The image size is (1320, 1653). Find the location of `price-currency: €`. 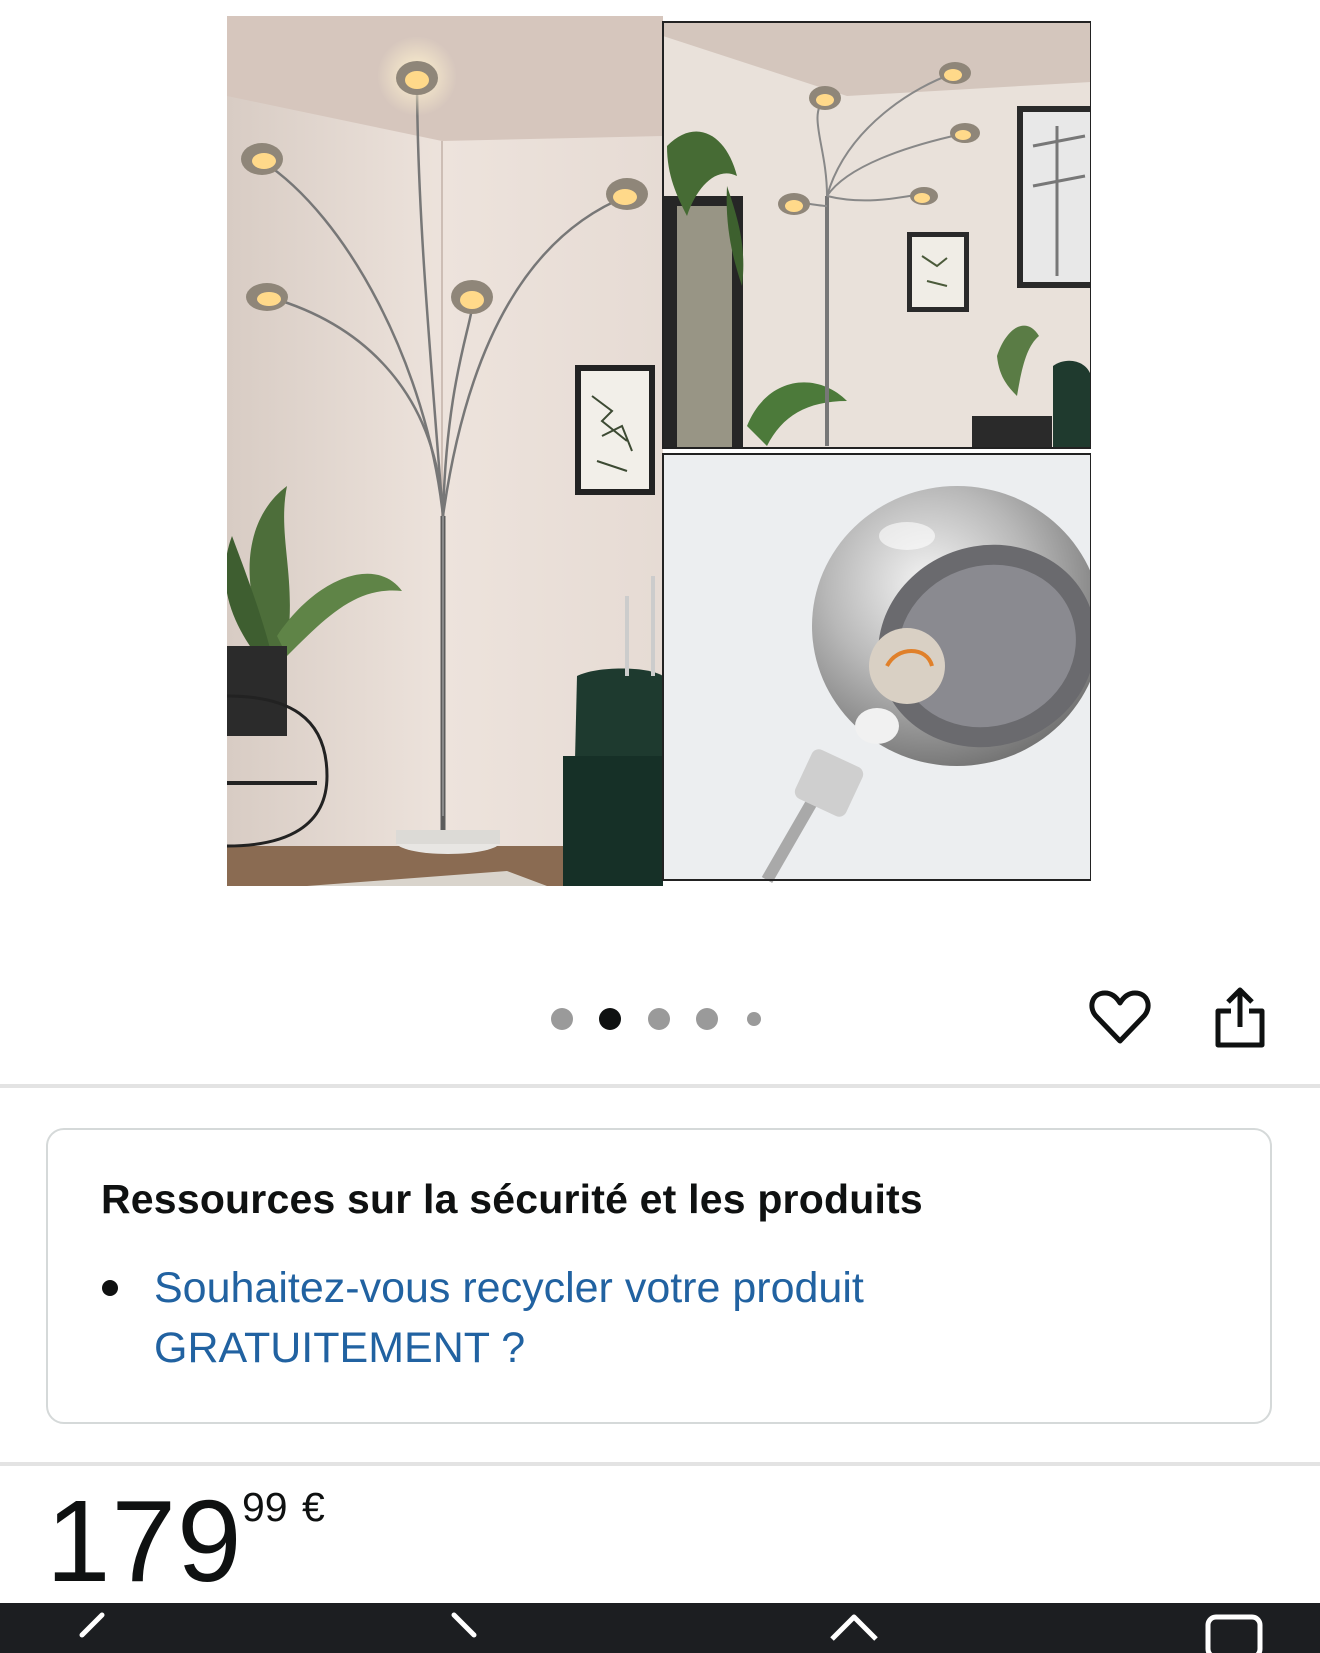

price-currency: € is located at coordinates (313, 1507).